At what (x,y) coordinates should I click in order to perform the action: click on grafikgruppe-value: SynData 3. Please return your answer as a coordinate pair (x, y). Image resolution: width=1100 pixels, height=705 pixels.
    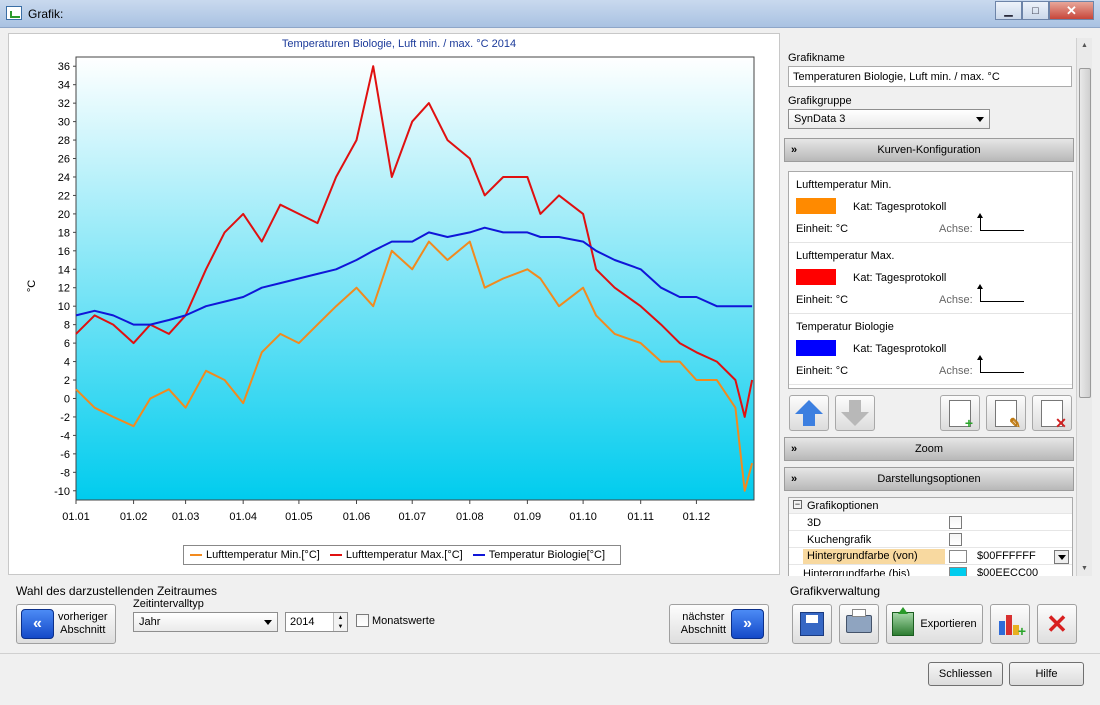
    Looking at the image, I should click on (820, 119).